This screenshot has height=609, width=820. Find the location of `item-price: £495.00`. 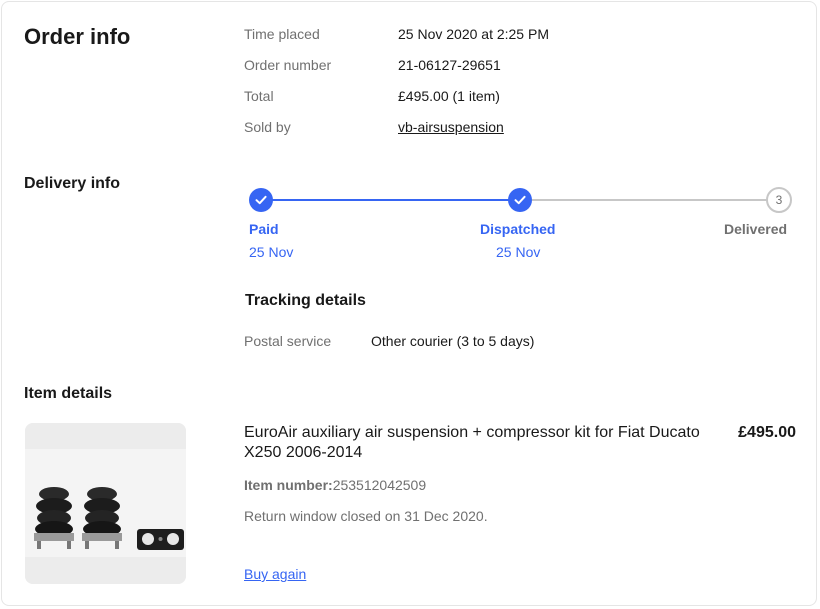

item-price: £495.00 is located at coordinates (767, 432).